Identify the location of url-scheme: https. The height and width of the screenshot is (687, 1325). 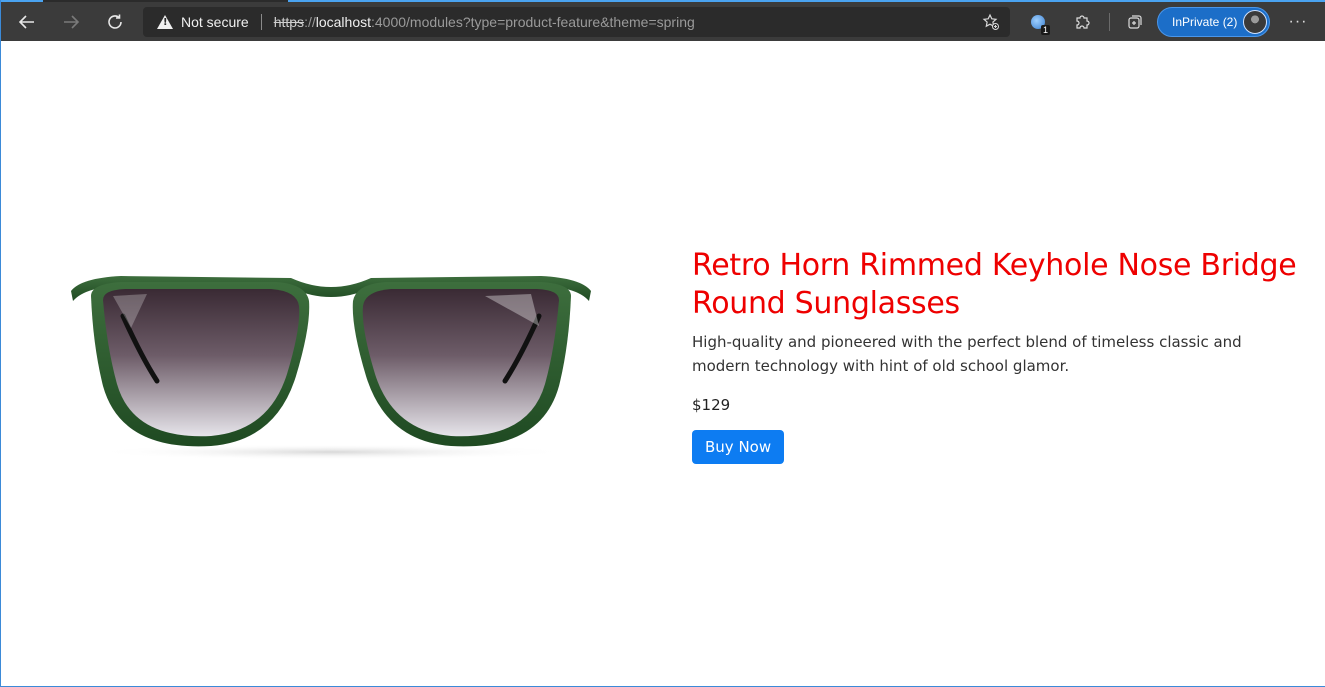
(289, 22).